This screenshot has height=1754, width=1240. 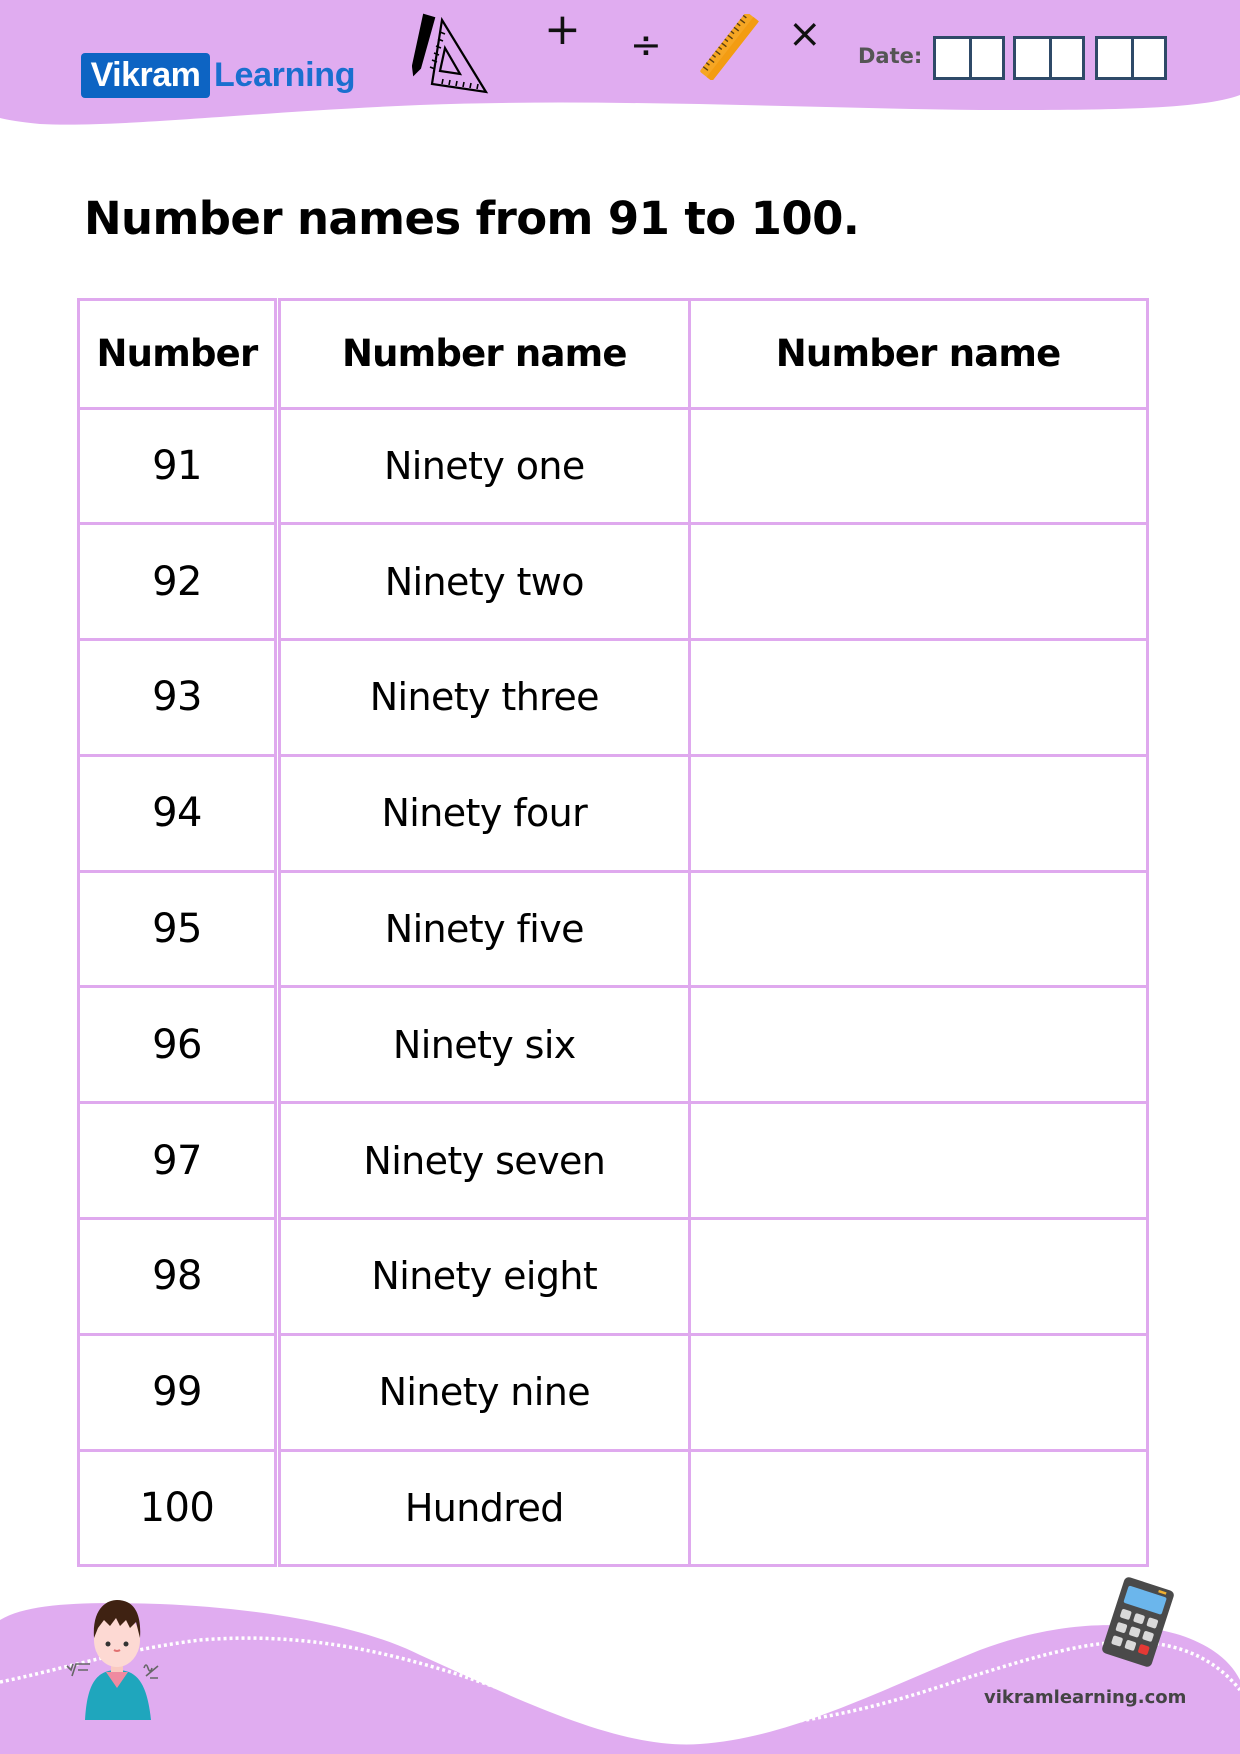 I want to click on number-name-cell: Ninety five, so click(x=484, y=929).